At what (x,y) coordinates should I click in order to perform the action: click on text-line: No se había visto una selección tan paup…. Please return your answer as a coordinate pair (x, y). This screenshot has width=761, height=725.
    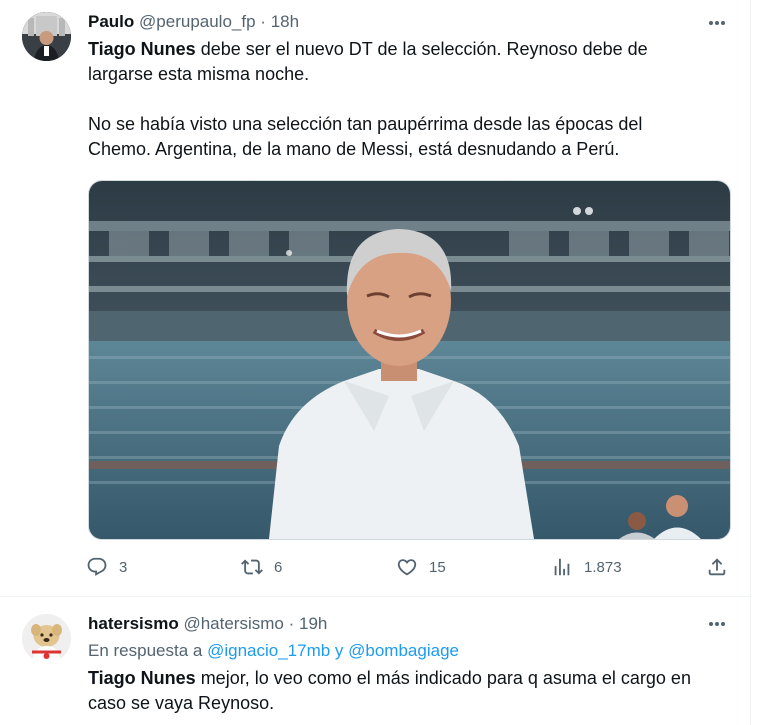
    Looking at the image, I should click on (365, 124).